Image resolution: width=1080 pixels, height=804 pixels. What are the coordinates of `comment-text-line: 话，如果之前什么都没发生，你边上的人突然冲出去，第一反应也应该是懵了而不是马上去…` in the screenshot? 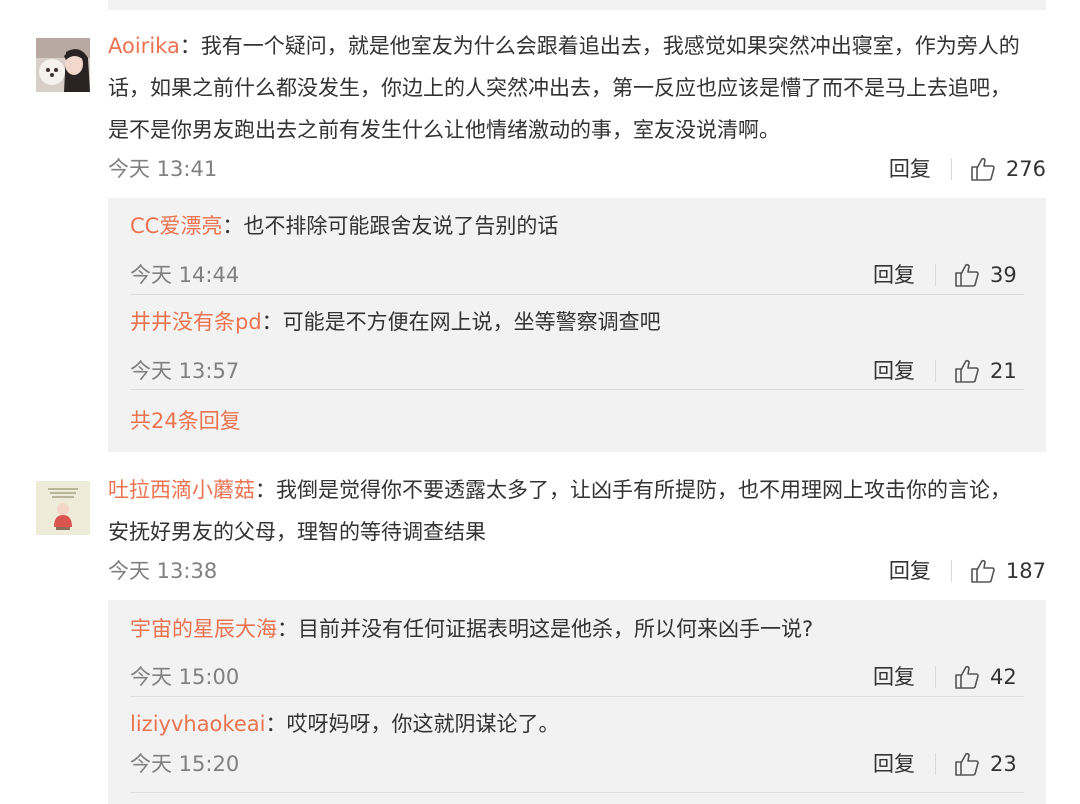 It's located at (559, 88).